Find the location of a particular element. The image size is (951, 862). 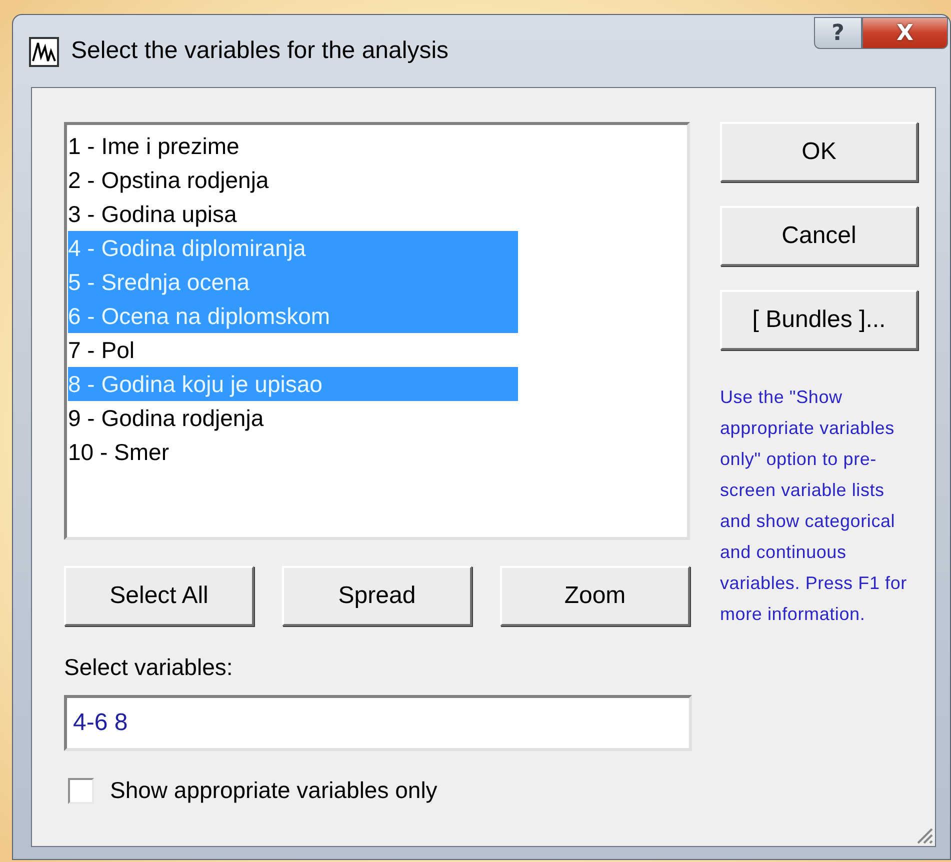

select-all-button: Select All is located at coordinates (159, 596).